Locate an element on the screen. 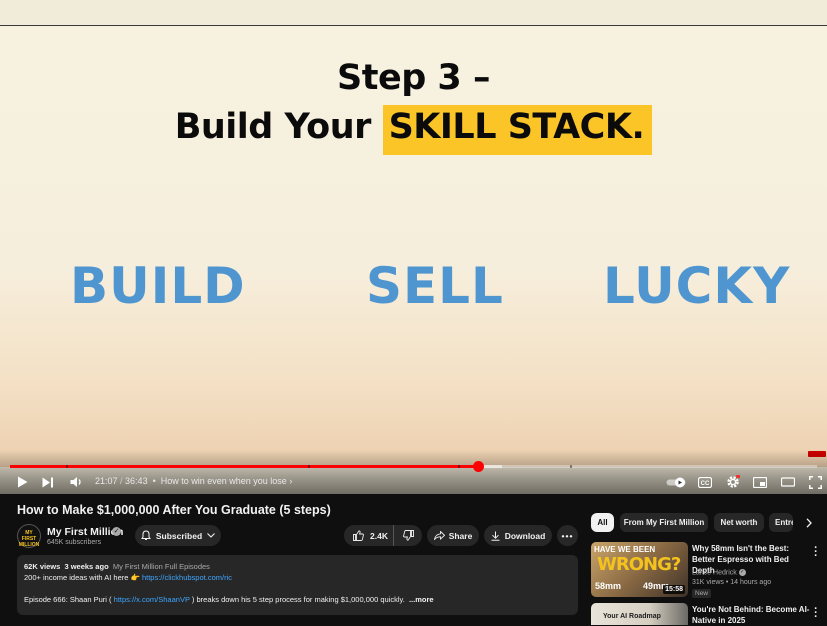 Image resolution: width=827 pixels, height=626 pixels. theater-mode-button is located at coordinates (788, 482).